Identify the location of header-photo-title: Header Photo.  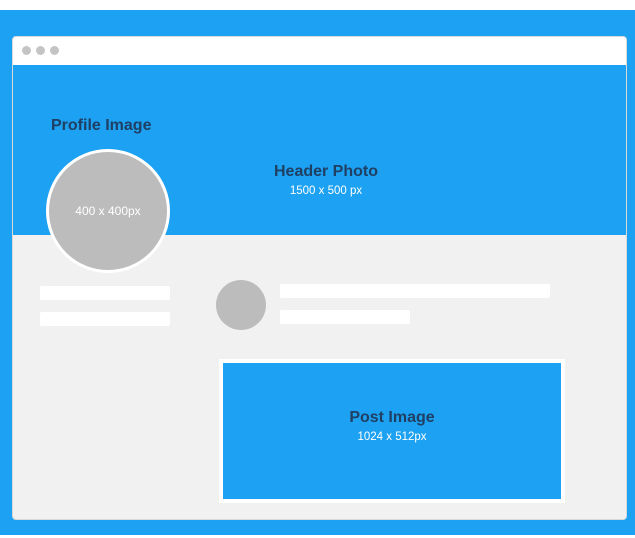
(325, 171).